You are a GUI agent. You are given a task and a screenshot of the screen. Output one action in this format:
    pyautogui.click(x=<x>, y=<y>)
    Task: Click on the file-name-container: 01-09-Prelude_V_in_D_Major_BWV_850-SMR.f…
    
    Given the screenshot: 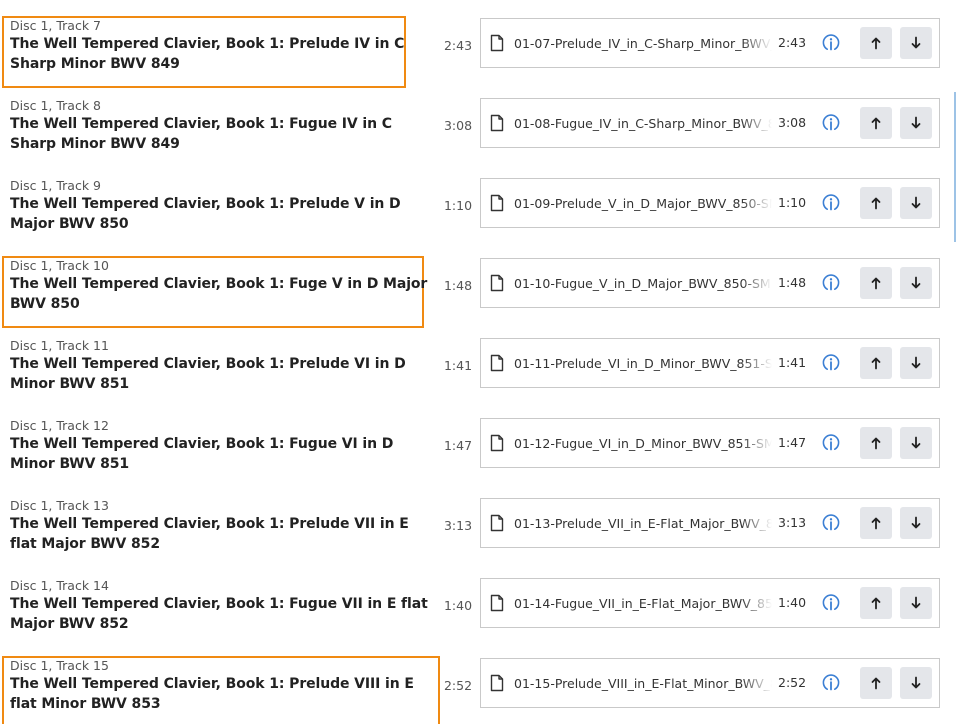 What is the action you would take?
    pyautogui.click(x=643, y=203)
    